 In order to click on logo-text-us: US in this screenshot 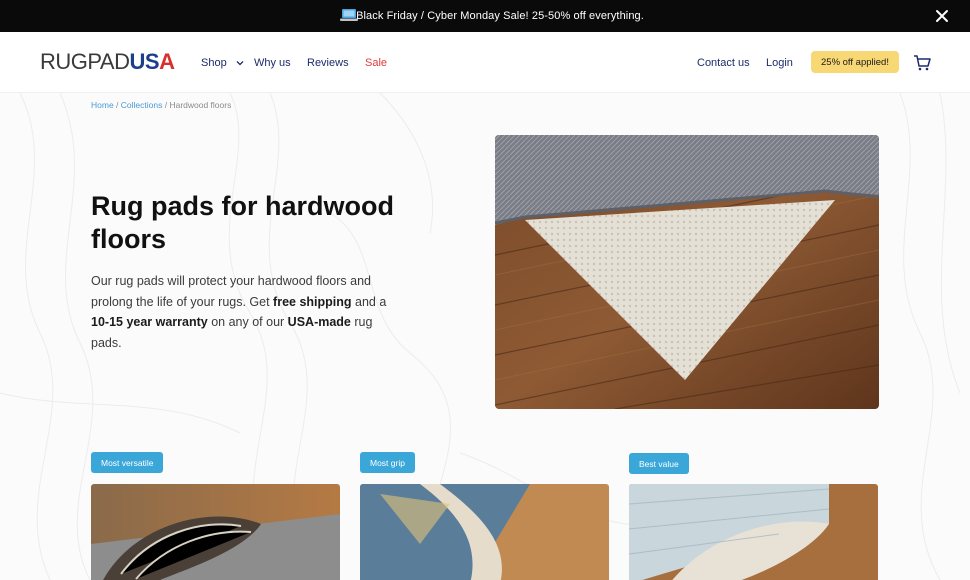, I will do `click(144, 61)`.